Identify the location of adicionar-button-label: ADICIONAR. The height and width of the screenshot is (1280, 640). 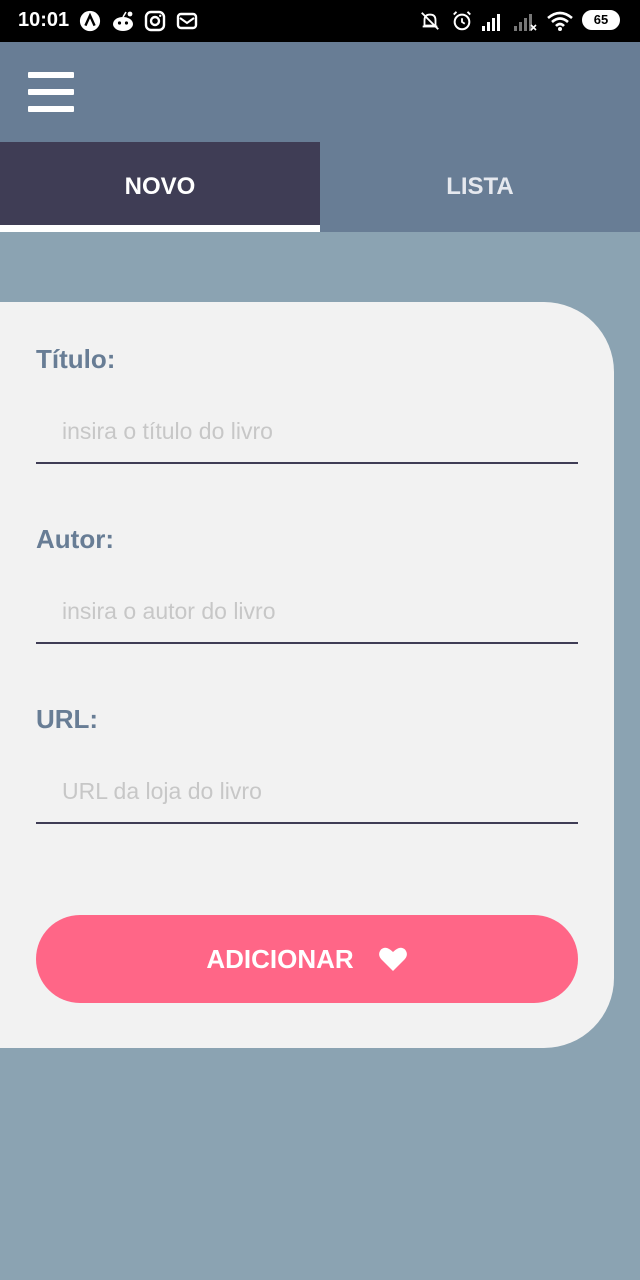
(280, 958).